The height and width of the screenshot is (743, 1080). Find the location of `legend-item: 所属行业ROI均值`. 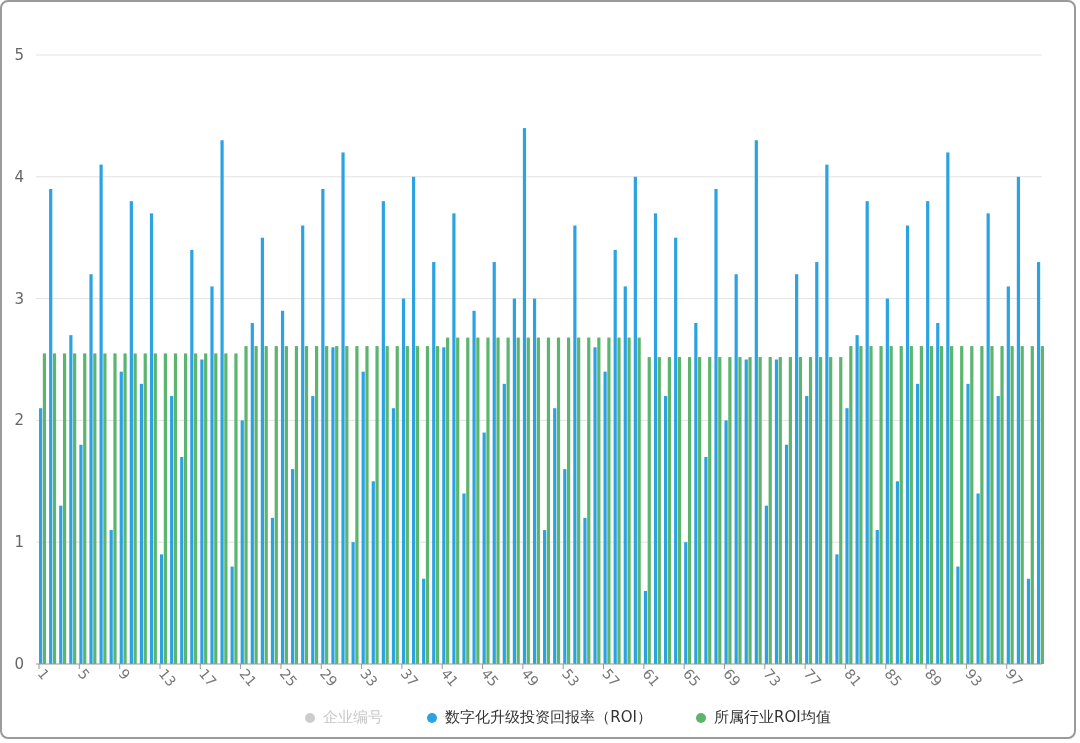

legend-item: 所属行业ROI均值 is located at coordinates (763, 717).